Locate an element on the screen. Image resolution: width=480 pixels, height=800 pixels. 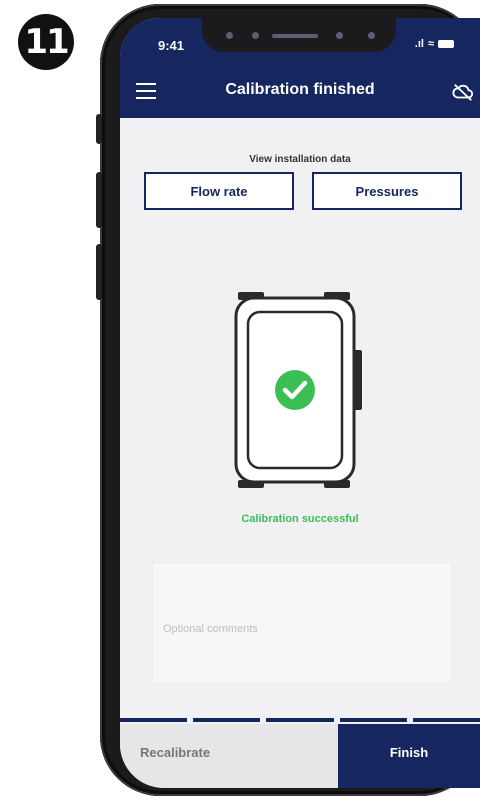
phone-volume-down-button is located at coordinates (99, 272).